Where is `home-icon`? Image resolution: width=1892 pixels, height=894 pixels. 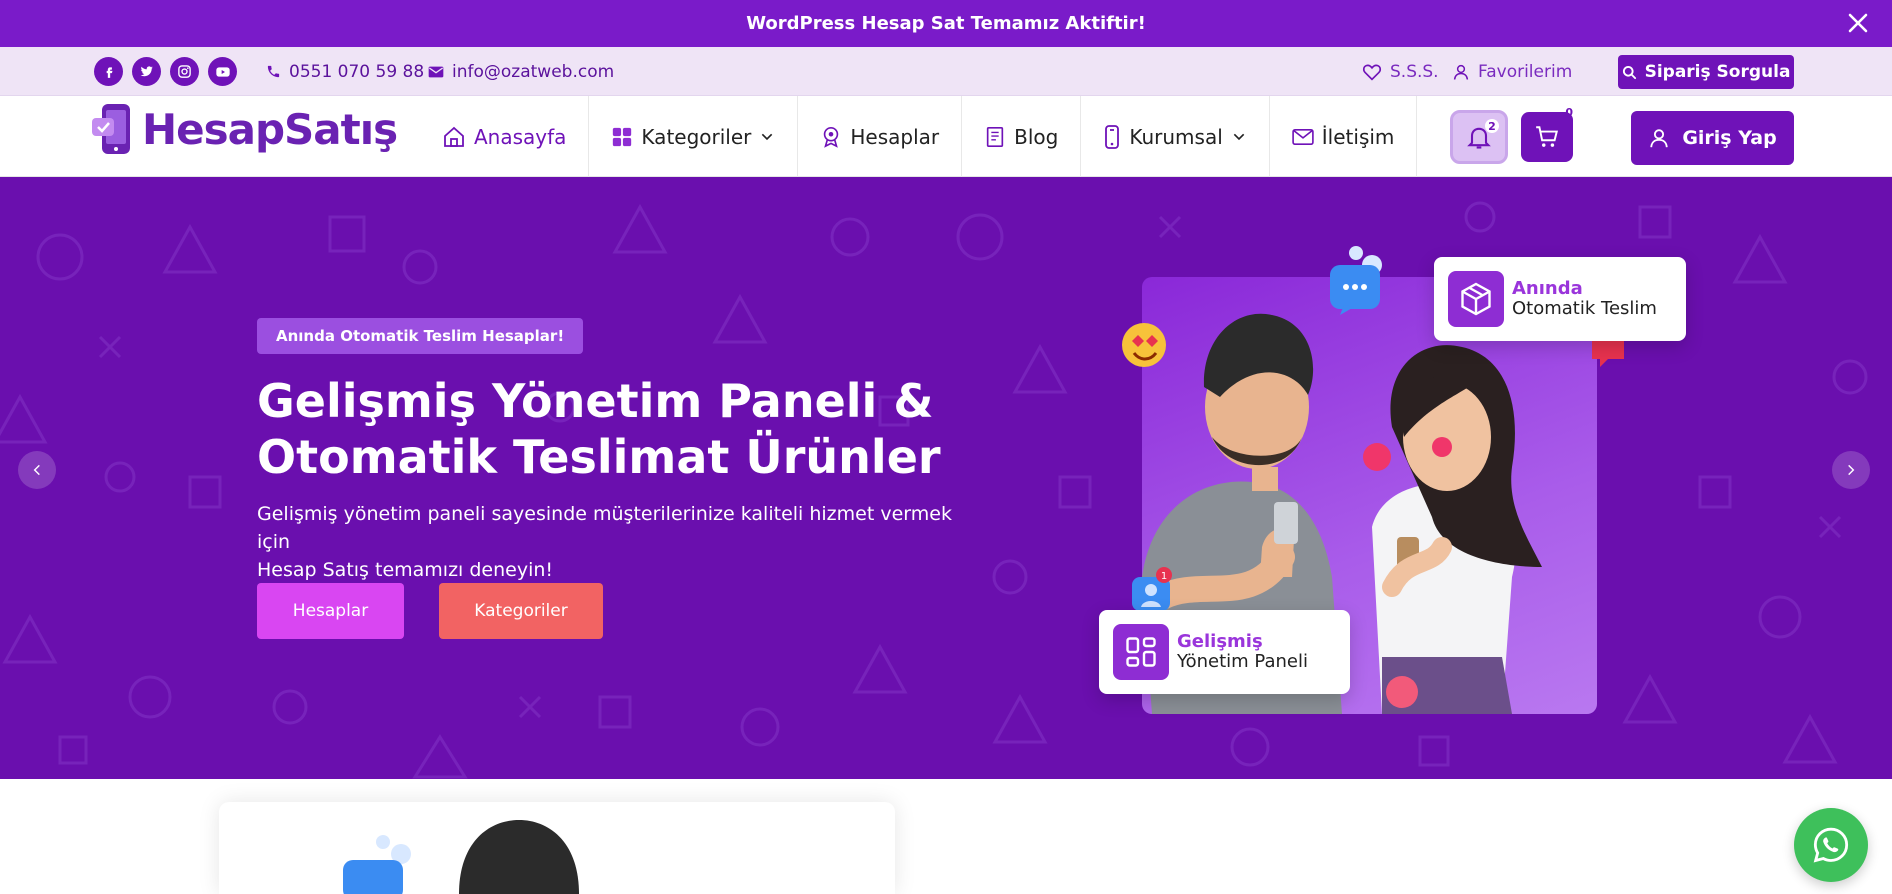
home-icon is located at coordinates (454, 136).